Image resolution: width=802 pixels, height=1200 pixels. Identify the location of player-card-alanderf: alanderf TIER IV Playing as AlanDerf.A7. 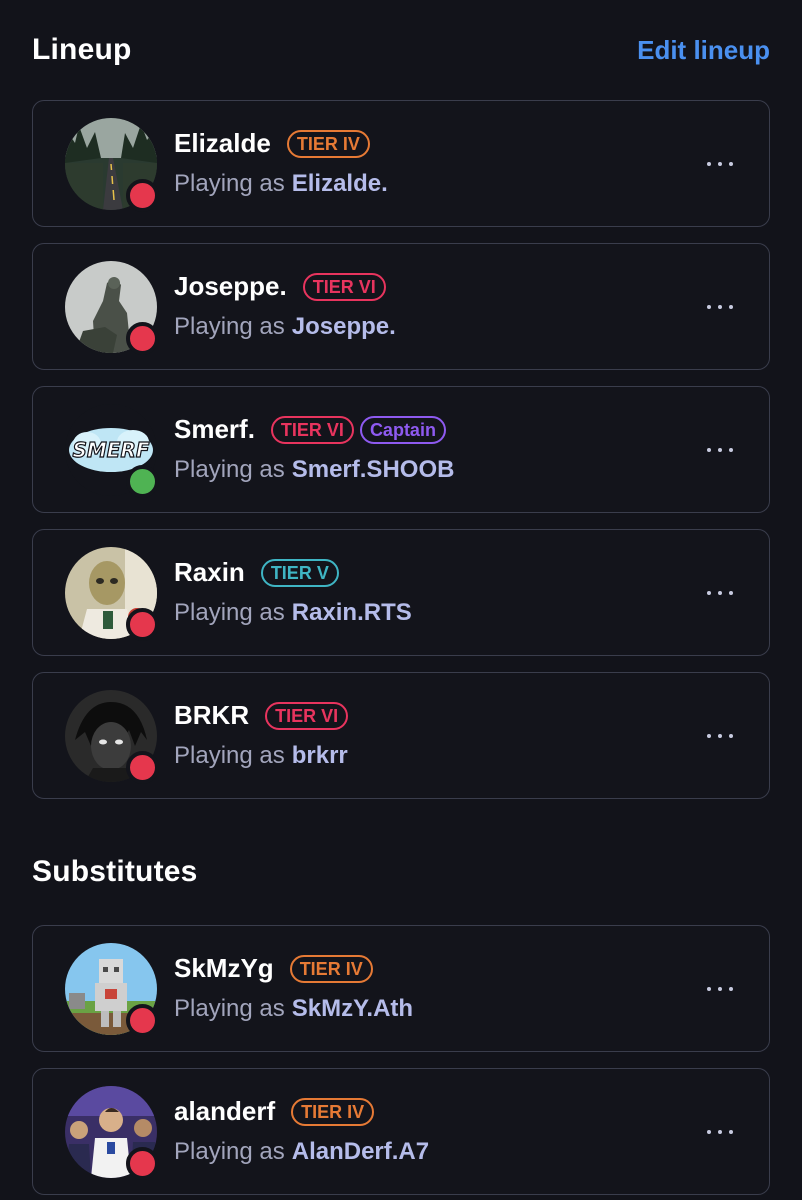
(401, 1131).